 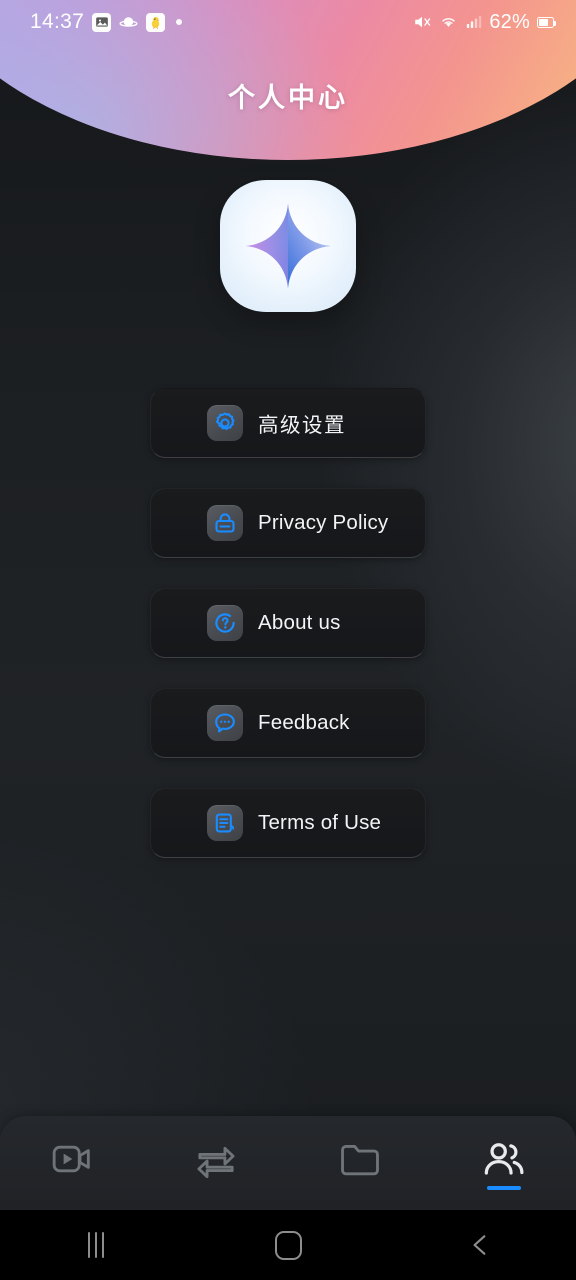 I want to click on video-camera-icon, so click(x=71, y=1159).